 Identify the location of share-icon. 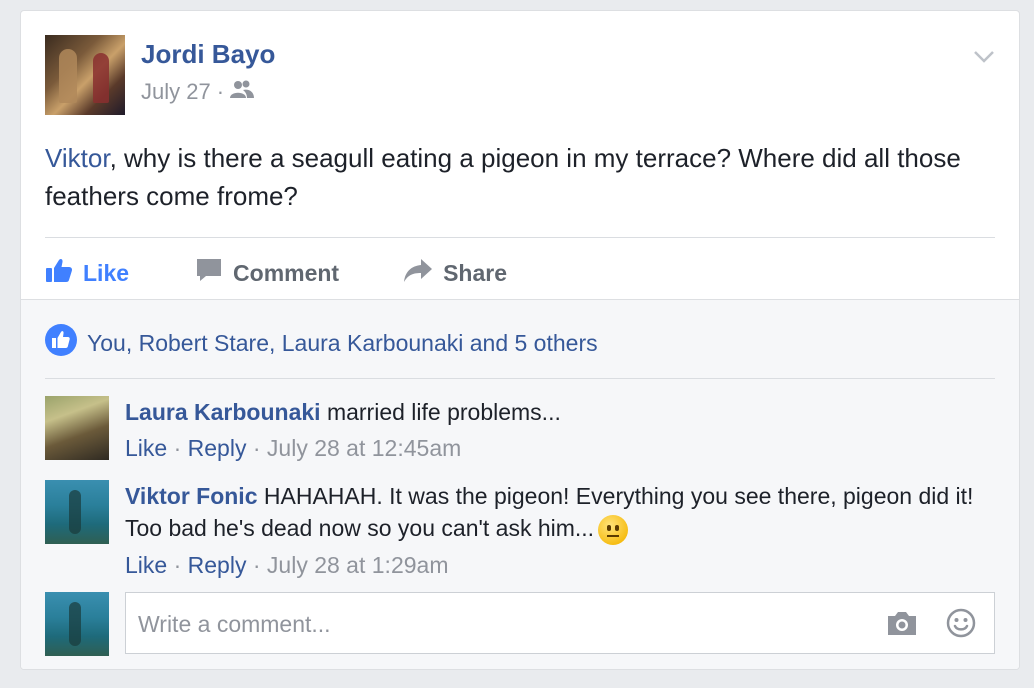
(418, 273).